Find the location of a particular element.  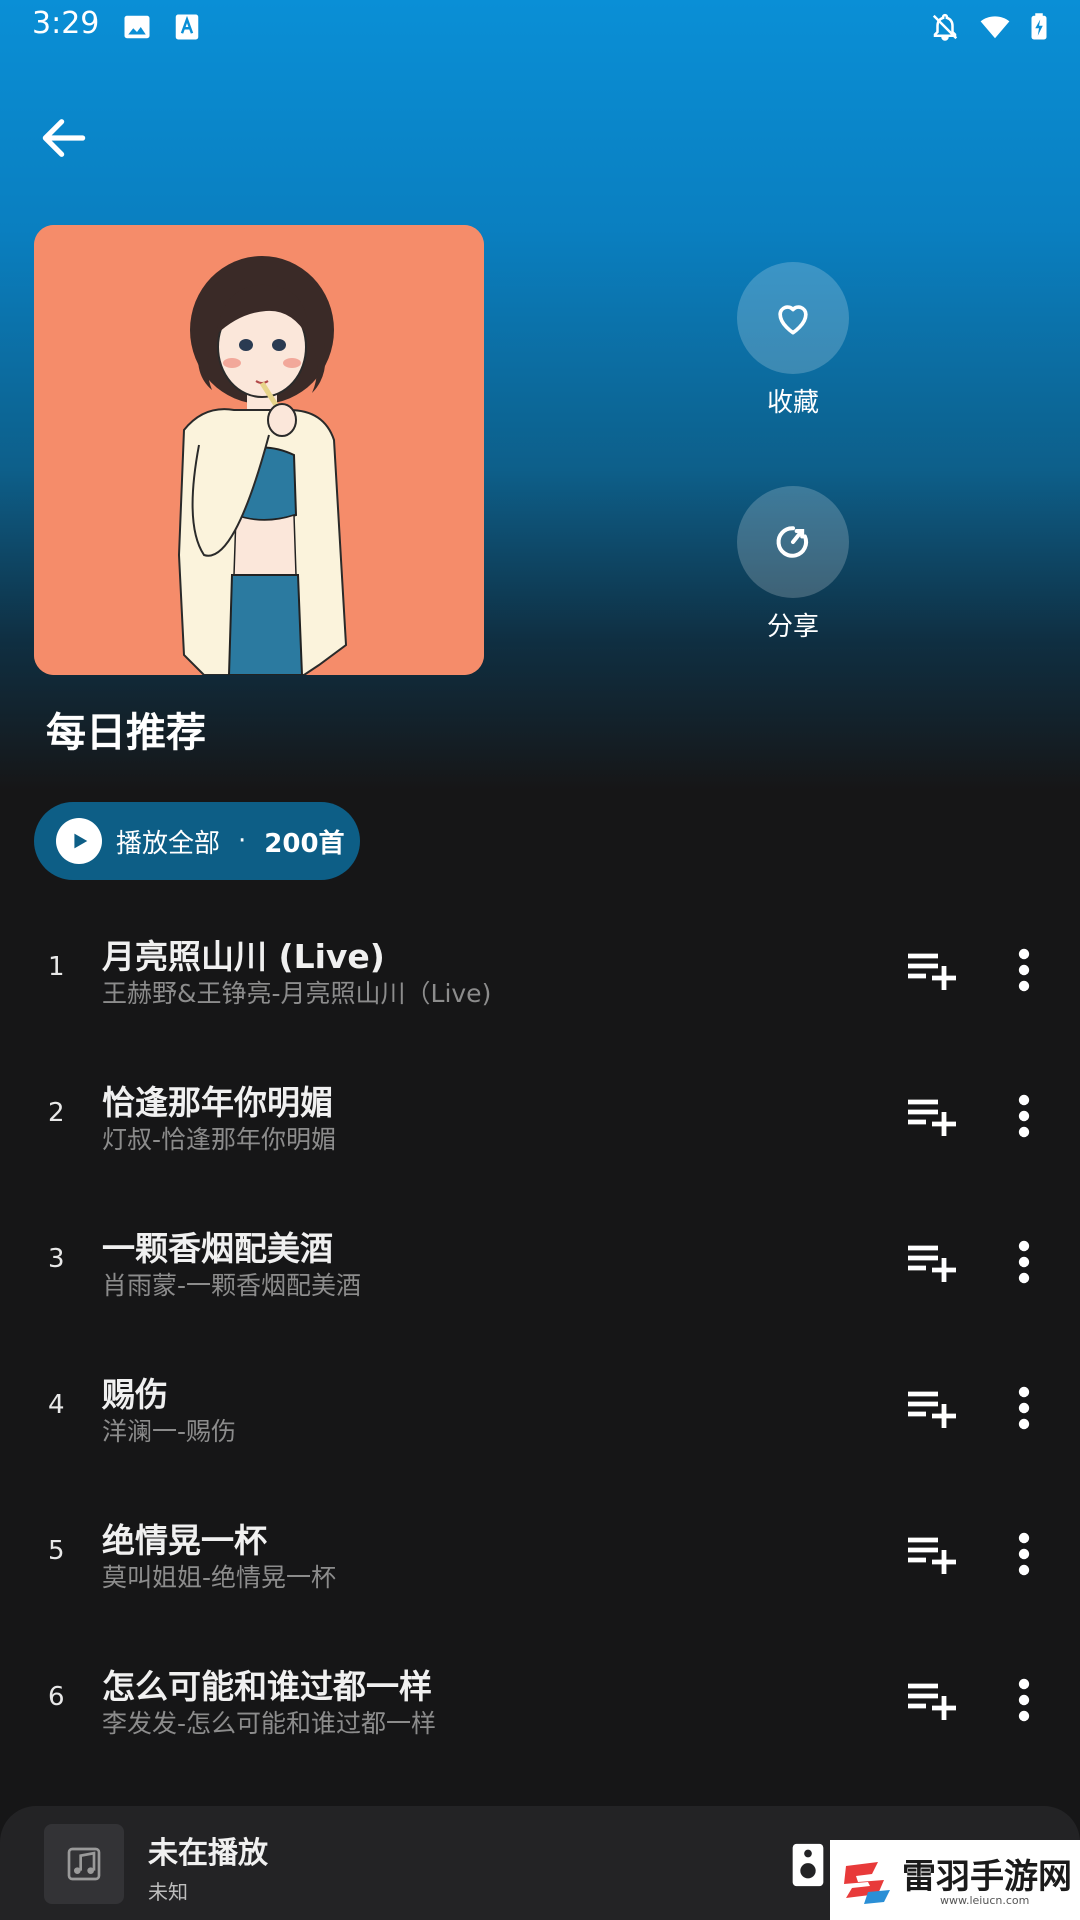

song-subtitle: 王赫野&王铮亮-月亮照山川（Live) is located at coordinates (297, 993).